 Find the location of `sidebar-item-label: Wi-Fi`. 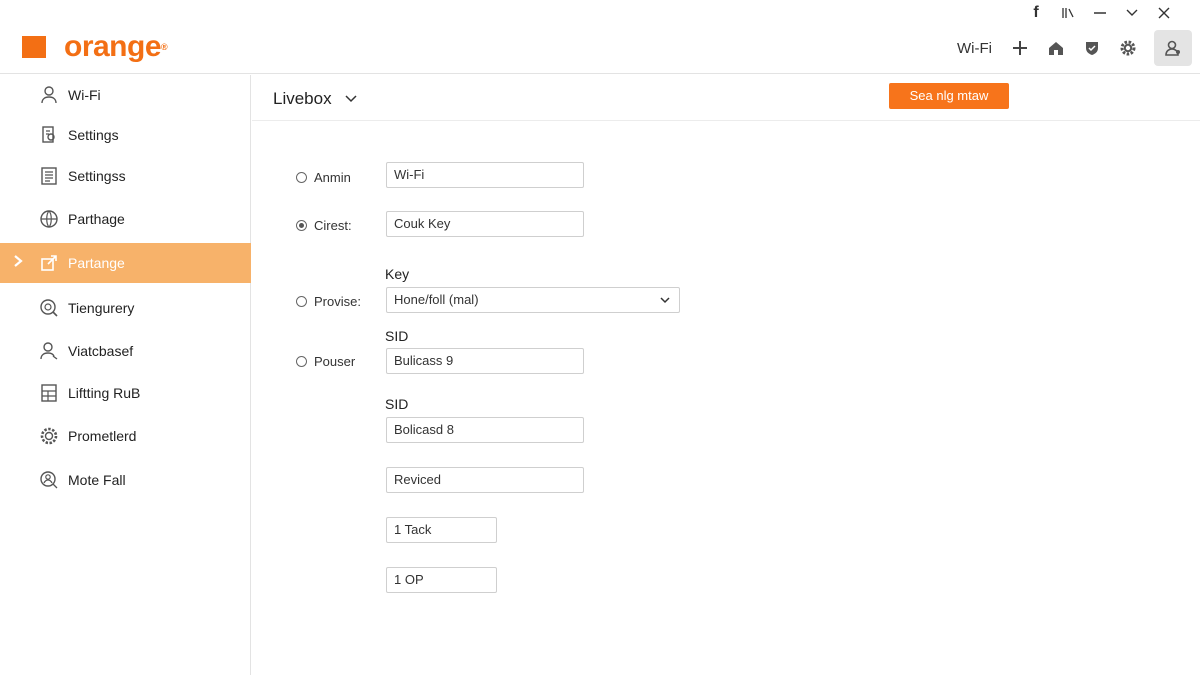

sidebar-item-label: Wi-Fi is located at coordinates (84, 95).